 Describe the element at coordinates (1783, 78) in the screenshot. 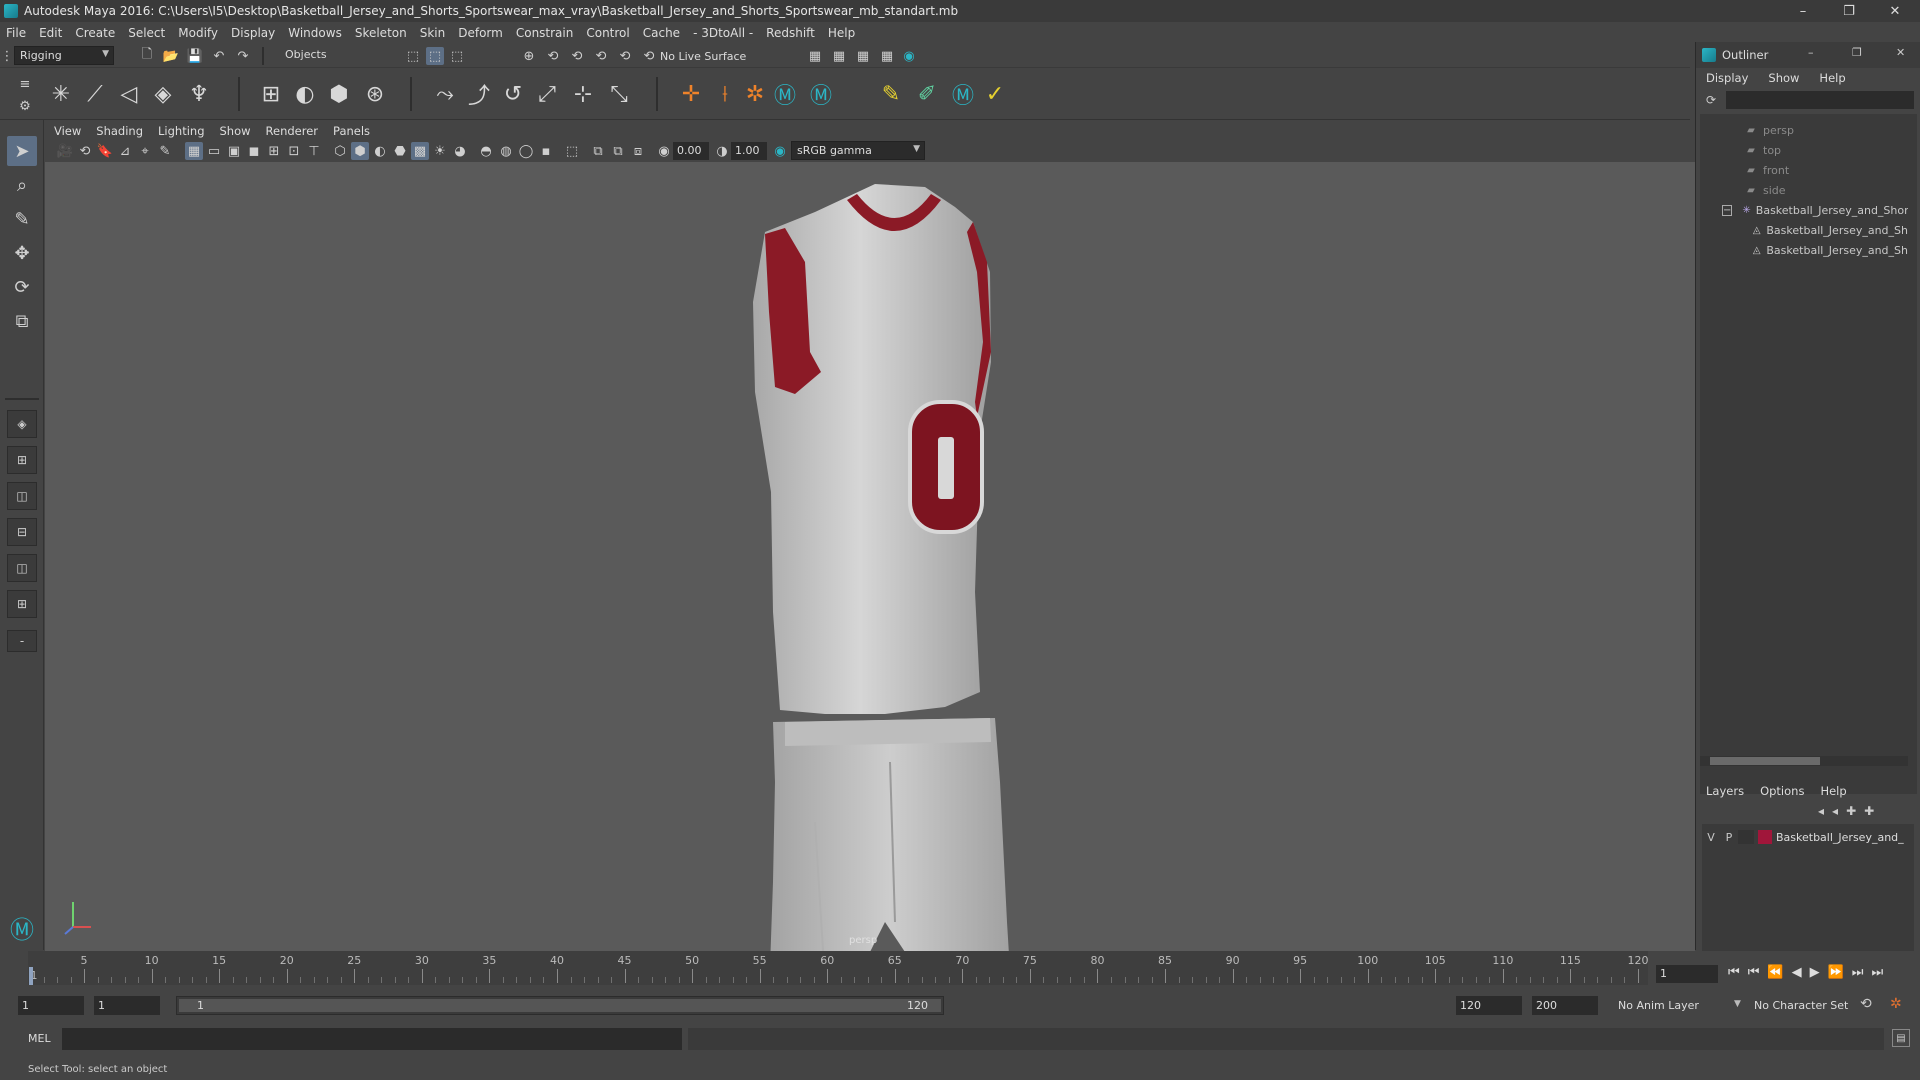

I see `outliner-menu-show: Show` at that location.